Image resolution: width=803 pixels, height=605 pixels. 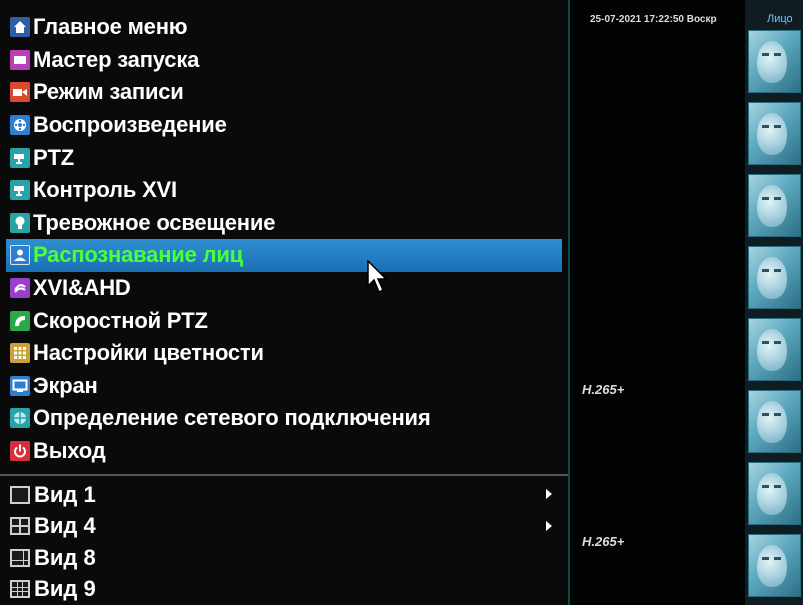 What do you see at coordinates (20, 190) in the screenshot?
I see `xvi-control-icon` at bounding box center [20, 190].